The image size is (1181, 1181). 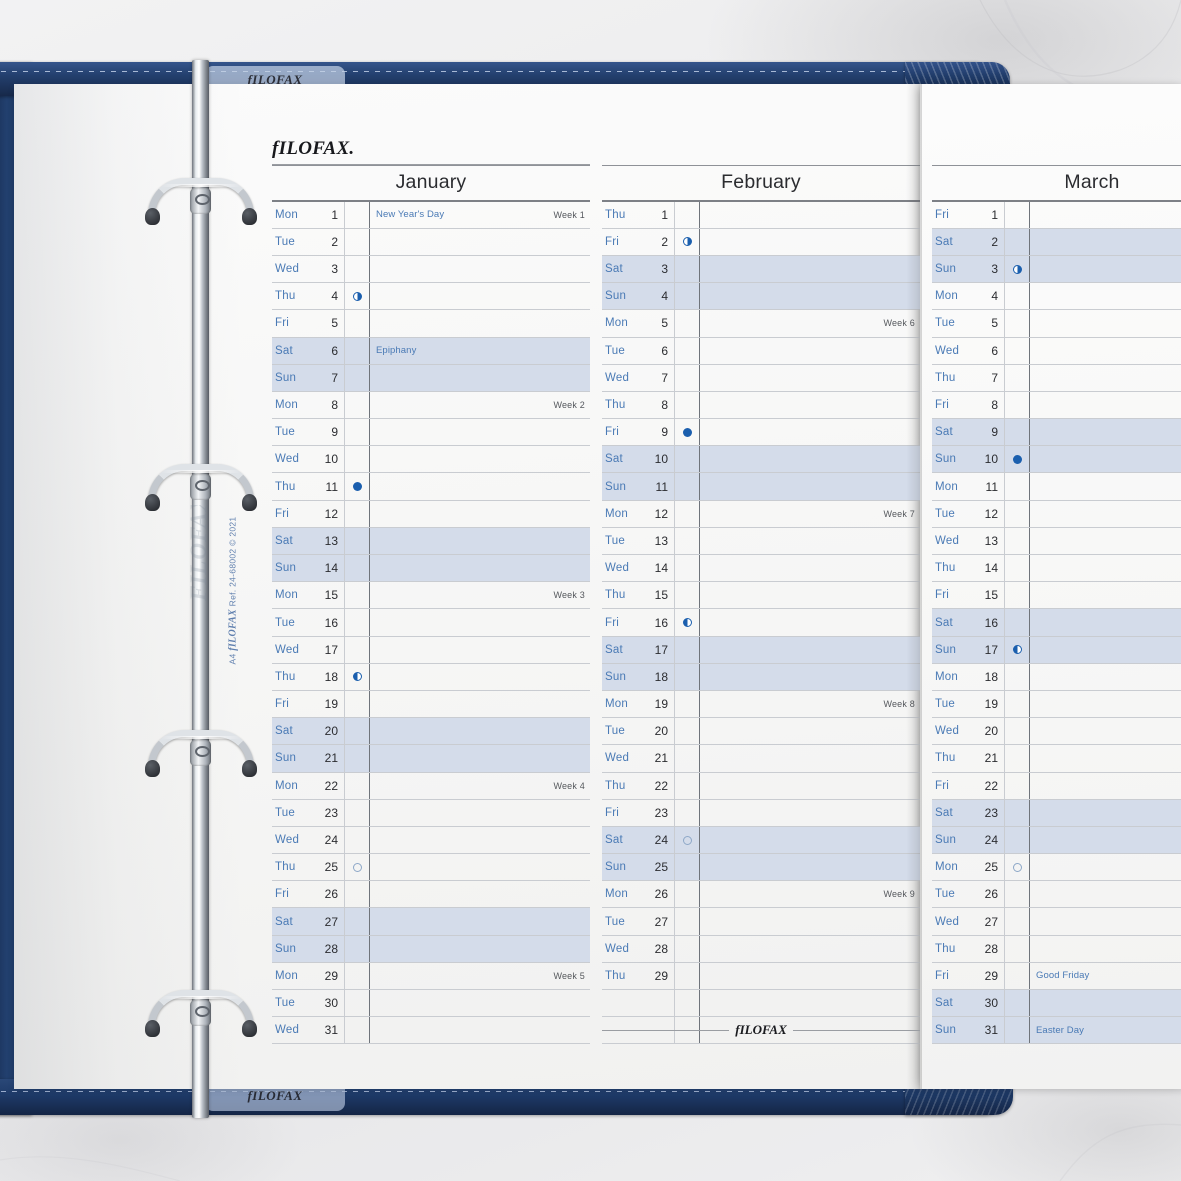 What do you see at coordinates (1056, 405) in the screenshot?
I see `day-row: Fri 8` at bounding box center [1056, 405].